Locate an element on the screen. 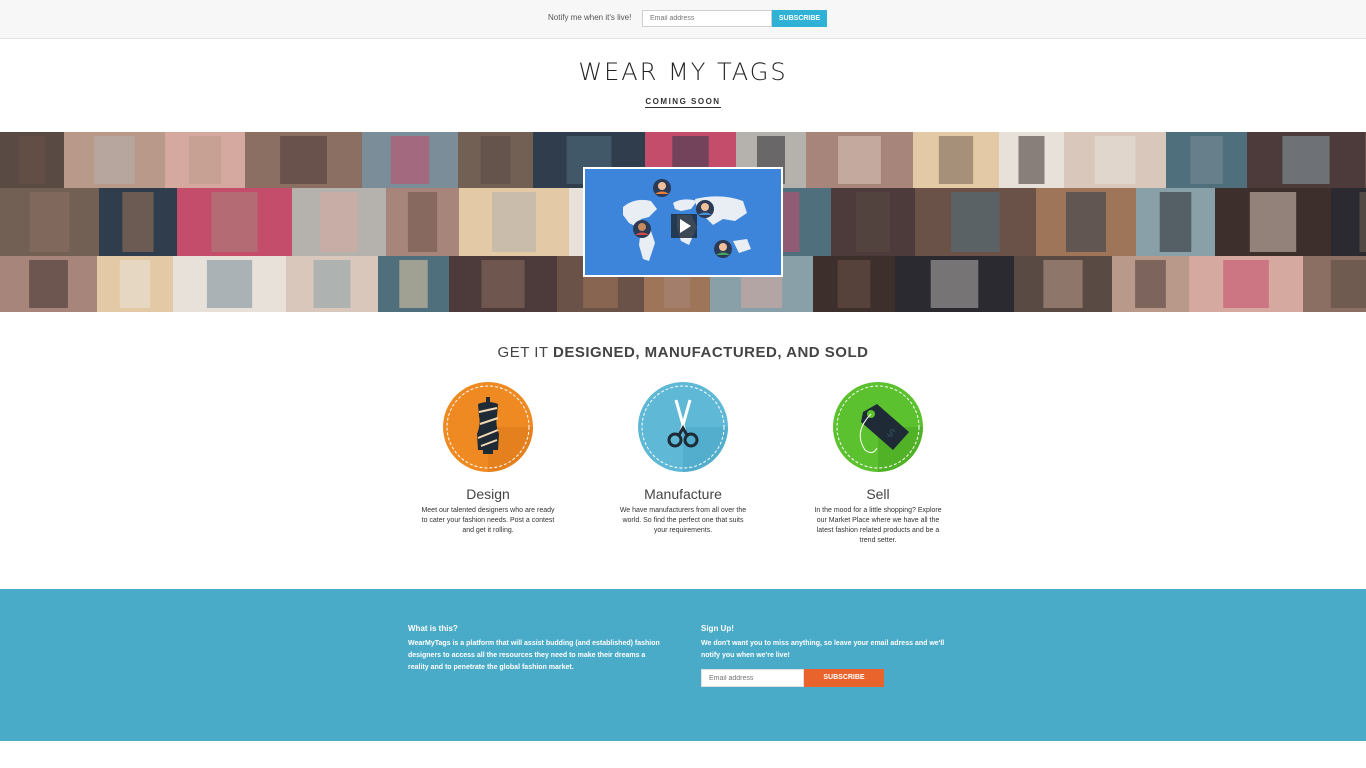 The width and height of the screenshot is (1366, 768). section-title-light: GET IT is located at coordinates (525, 352).